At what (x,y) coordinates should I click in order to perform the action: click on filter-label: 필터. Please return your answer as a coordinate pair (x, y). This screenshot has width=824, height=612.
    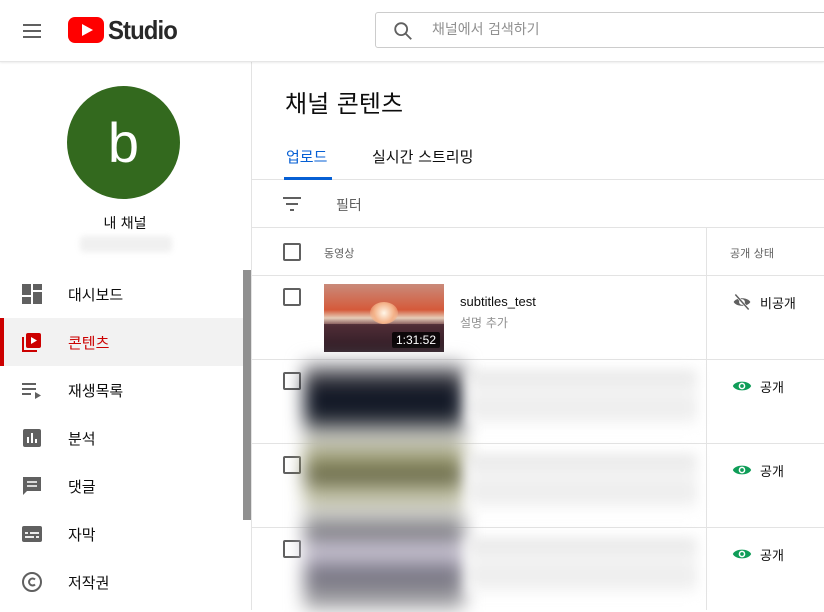
    Looking at the image, I should click on (349, 206).